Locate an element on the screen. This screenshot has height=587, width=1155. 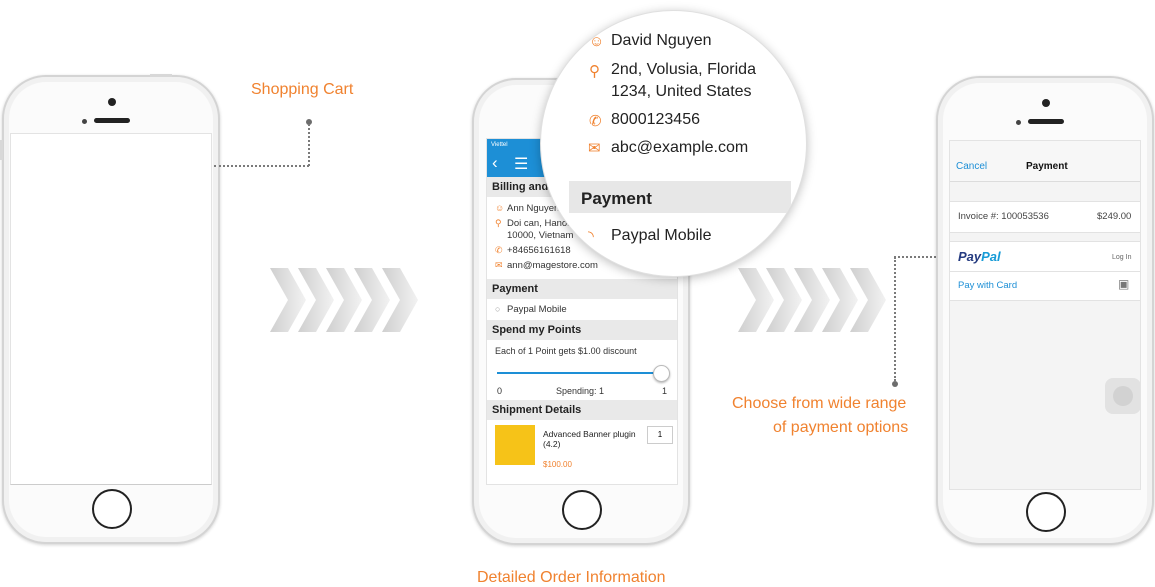
points-slider-track is located at coordinates (579, 373).